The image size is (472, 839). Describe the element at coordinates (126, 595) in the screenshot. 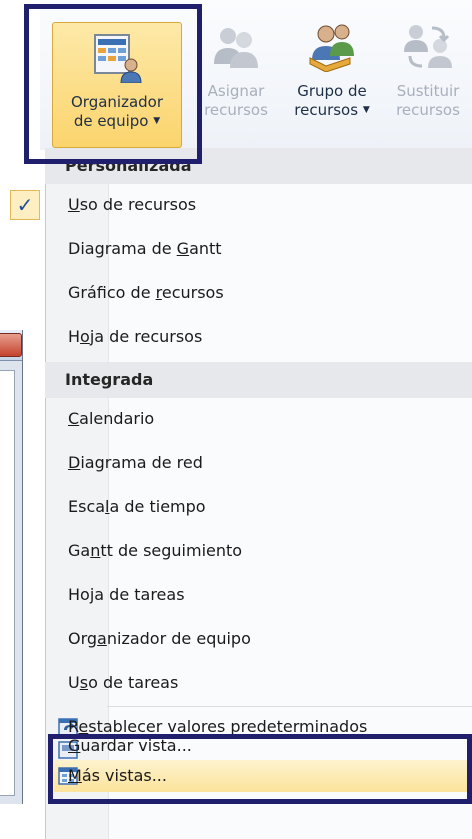

I see `menu-item-hoja-de-tareas: Hoja de tareas` at that location.